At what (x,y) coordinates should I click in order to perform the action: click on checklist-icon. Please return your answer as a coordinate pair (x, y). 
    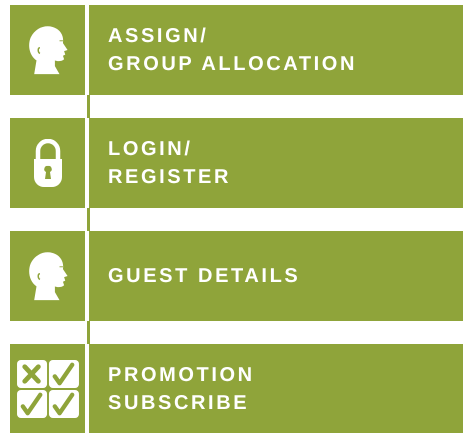
    Looking at the image, I should click on (48, 389).